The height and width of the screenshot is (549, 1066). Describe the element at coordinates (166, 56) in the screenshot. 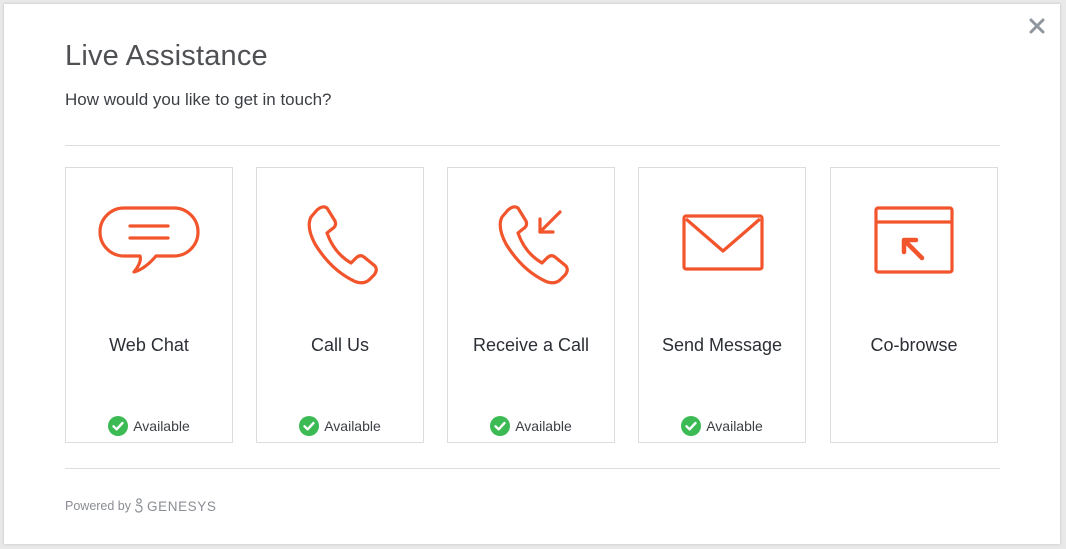

I see `dialog-title: Live Assistance` at that location.